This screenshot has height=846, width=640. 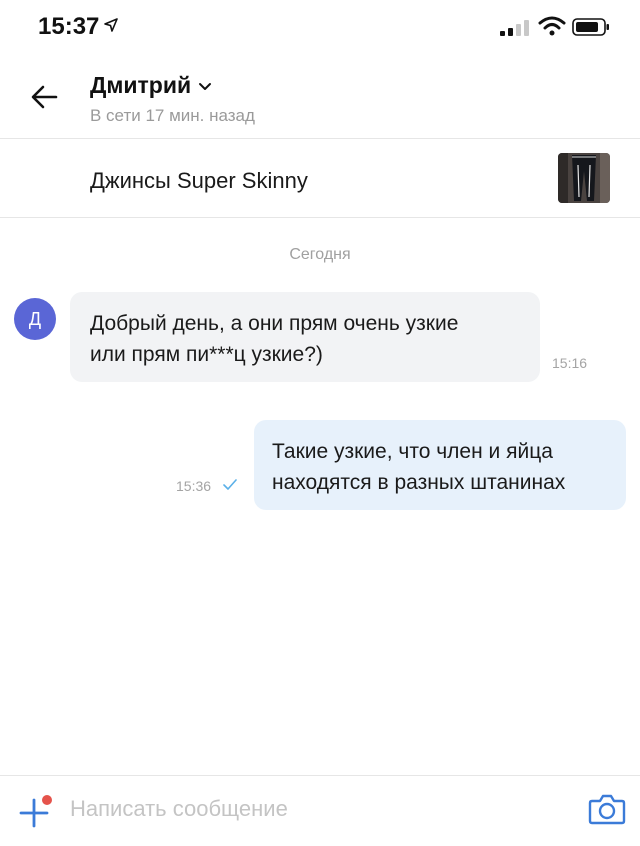 What do you see at coordinates (230, 484) in the screenshot?
I see `read-check-icon` at bounding box center [230, 484].